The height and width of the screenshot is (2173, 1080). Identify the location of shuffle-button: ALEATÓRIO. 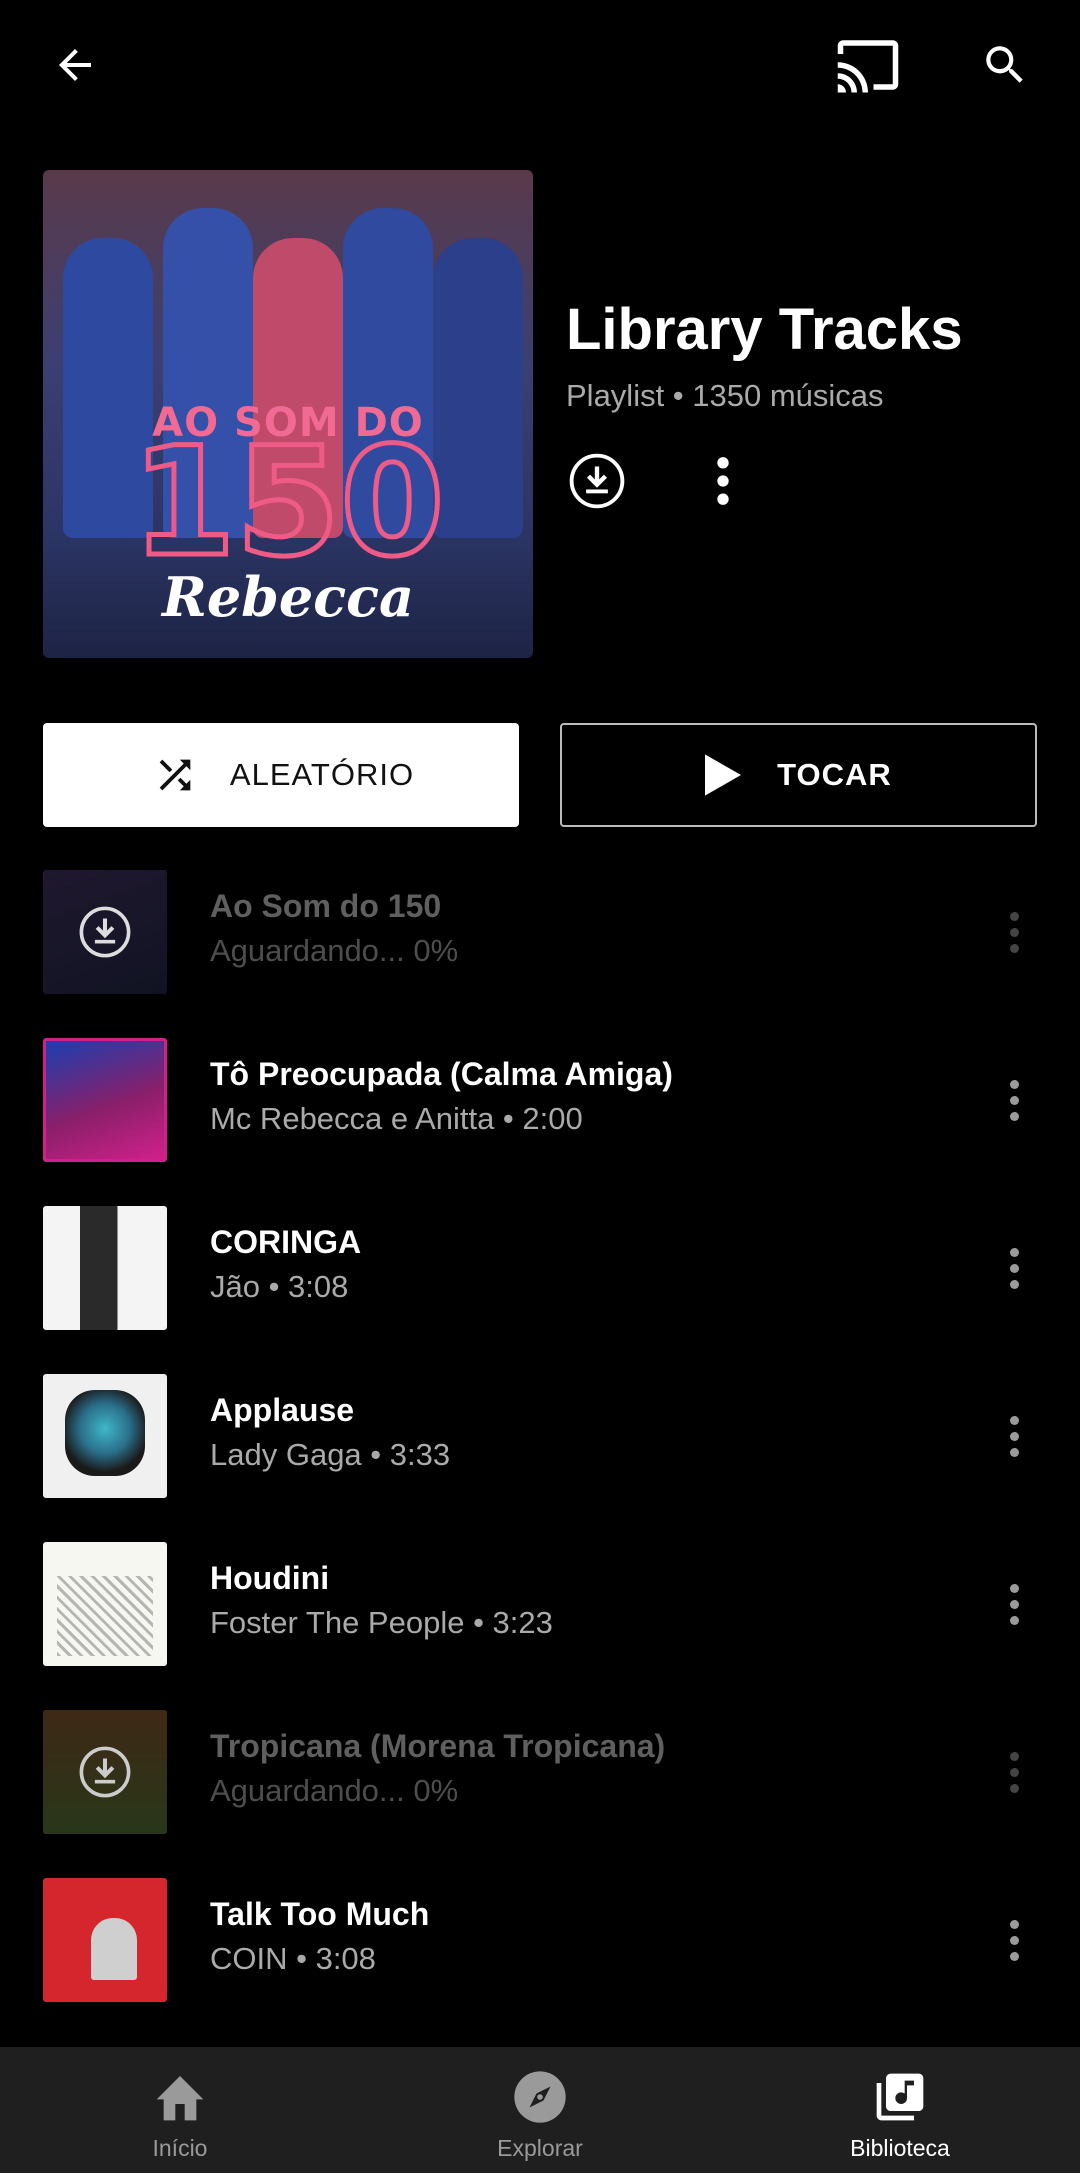
(281, 775).